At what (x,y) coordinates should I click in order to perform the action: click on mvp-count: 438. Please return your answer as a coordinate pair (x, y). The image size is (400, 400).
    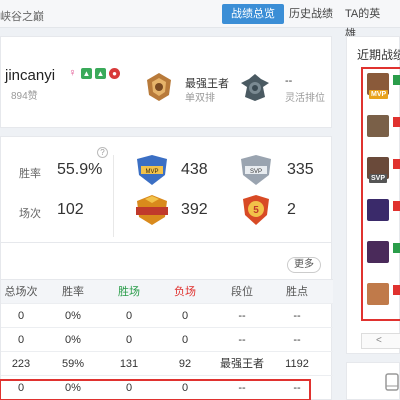
    Looking at the image, I should click on (194, 169).